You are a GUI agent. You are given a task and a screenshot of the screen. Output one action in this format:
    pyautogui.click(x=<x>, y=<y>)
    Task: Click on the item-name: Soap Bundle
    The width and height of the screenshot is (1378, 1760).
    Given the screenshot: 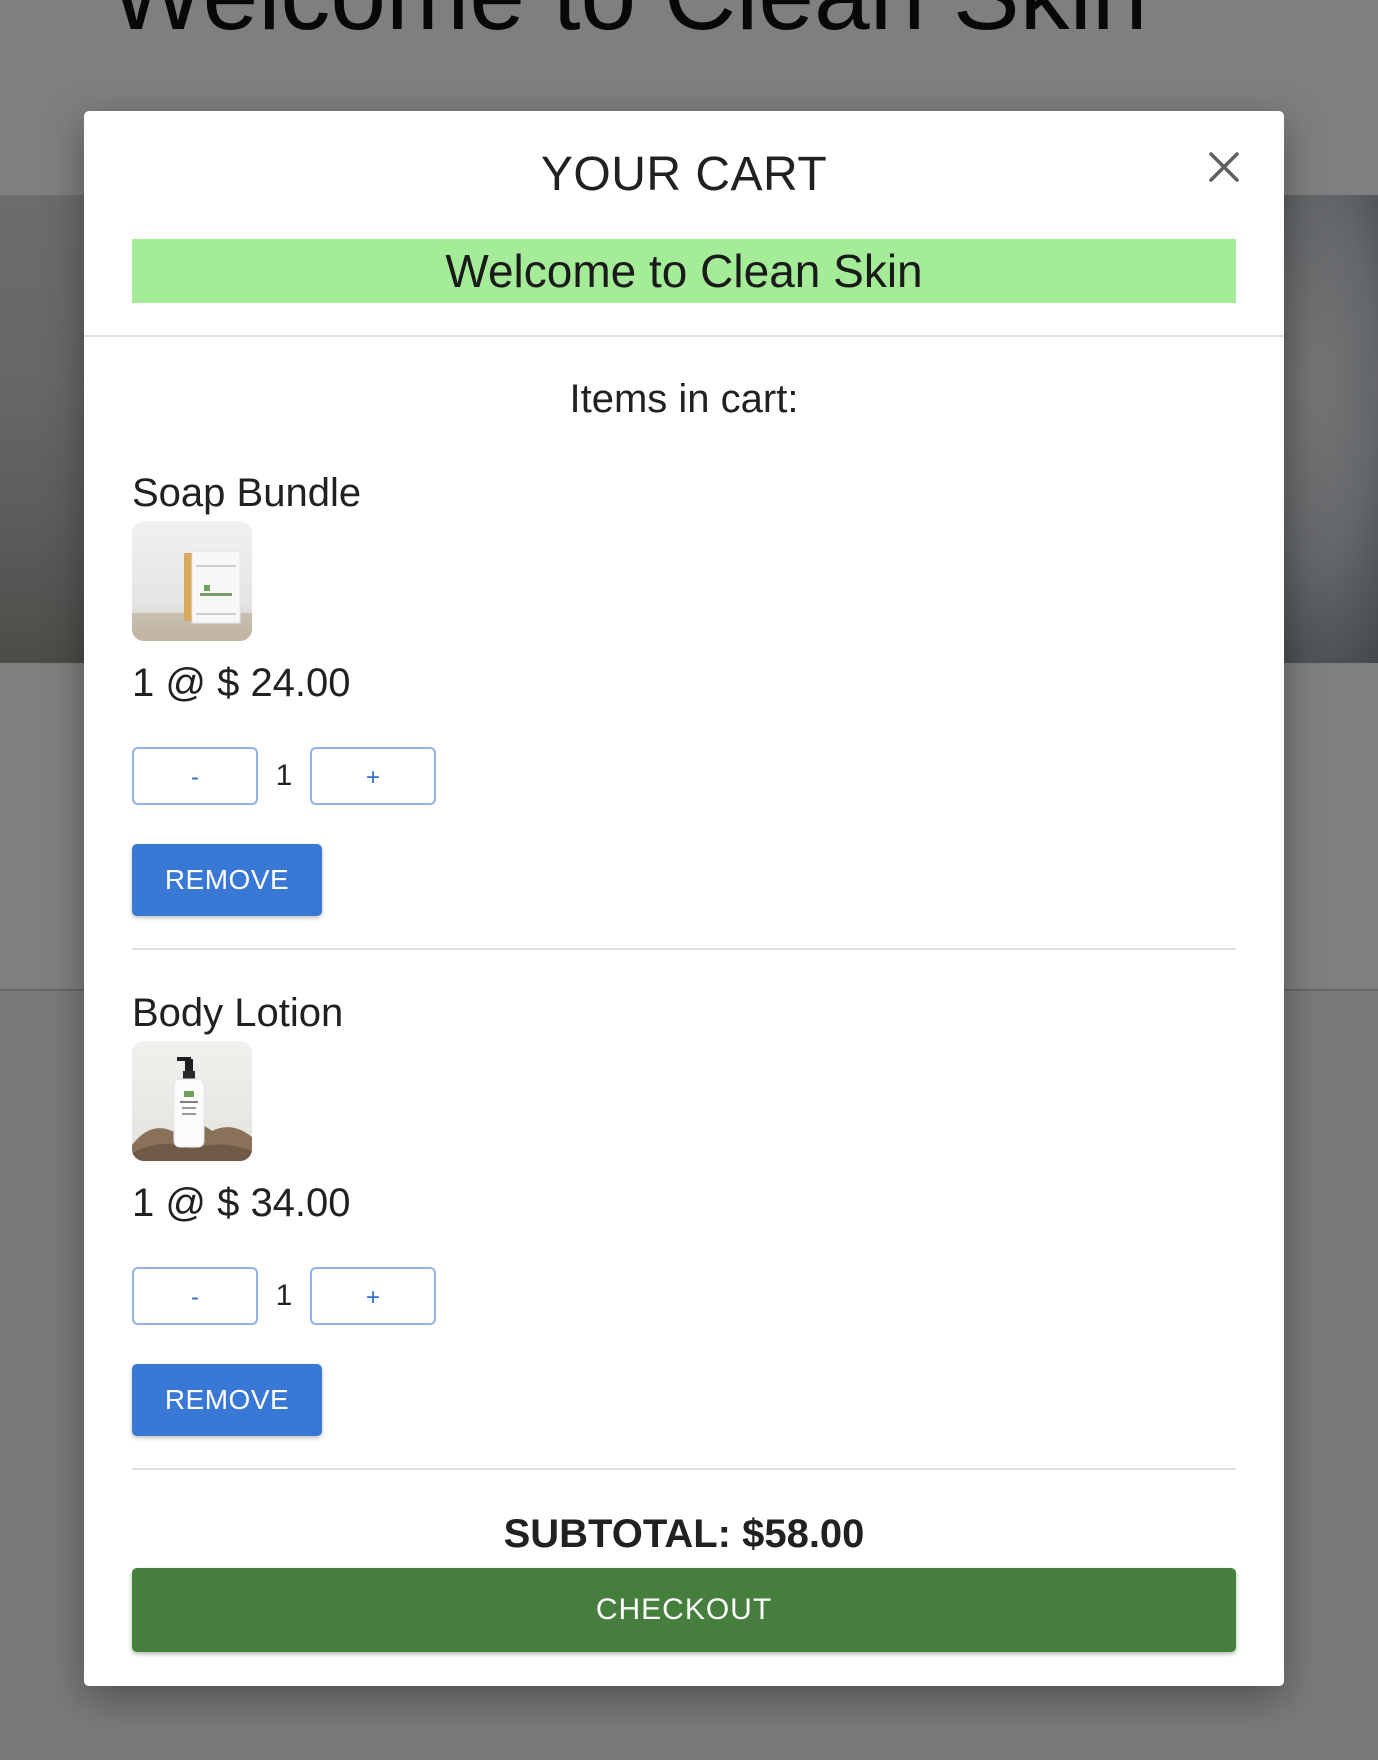 What is the action you would take?
    pyautogui.click(x=247, y=493)
    